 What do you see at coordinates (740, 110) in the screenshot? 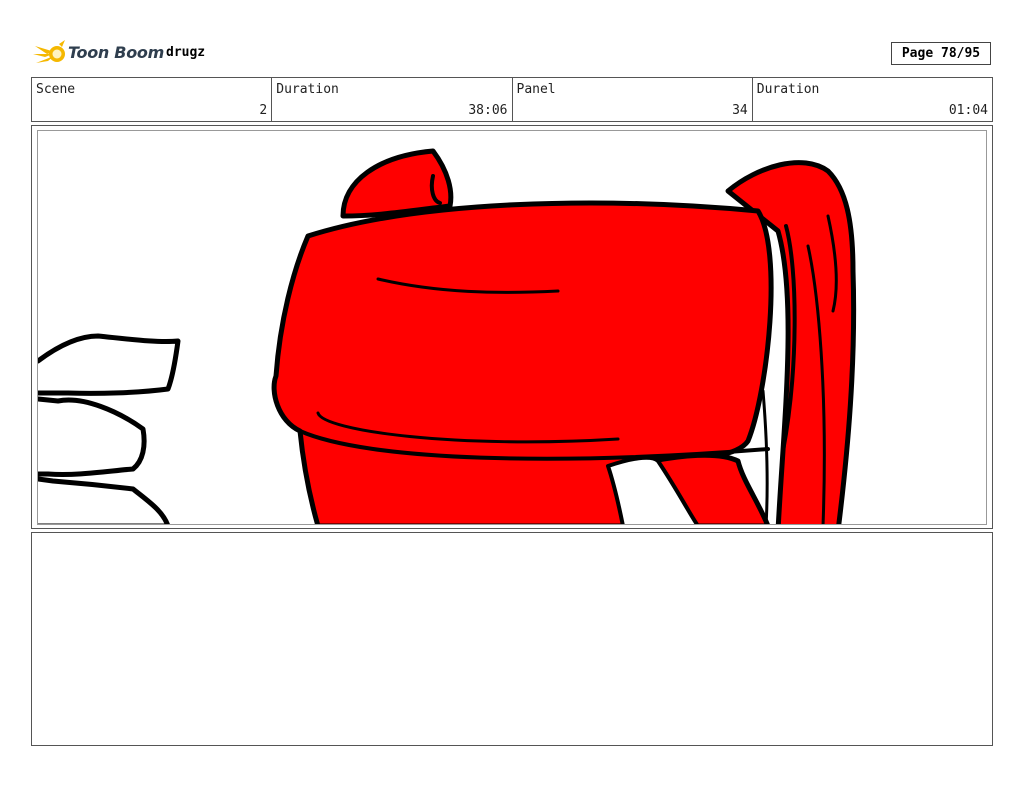
I see `panel-value: 34` at bounding box center [740, 110].